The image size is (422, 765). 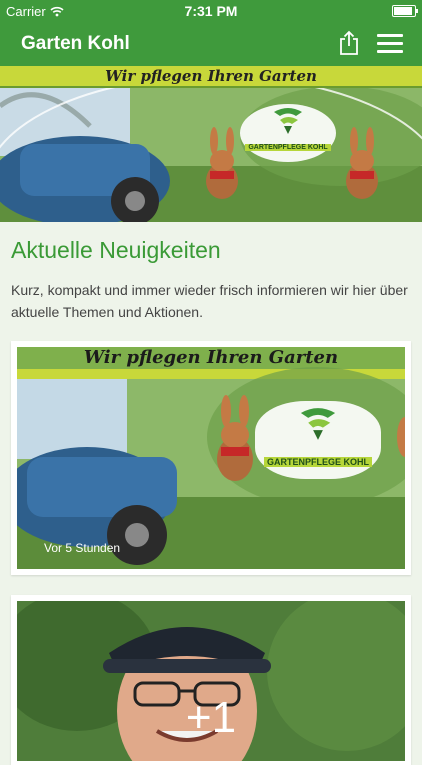 What do you see at coordinates (116, 250) in the screenshot?
I see `page-title: Aktuelle Neuigkeiten` at bounding box center [116, 250].